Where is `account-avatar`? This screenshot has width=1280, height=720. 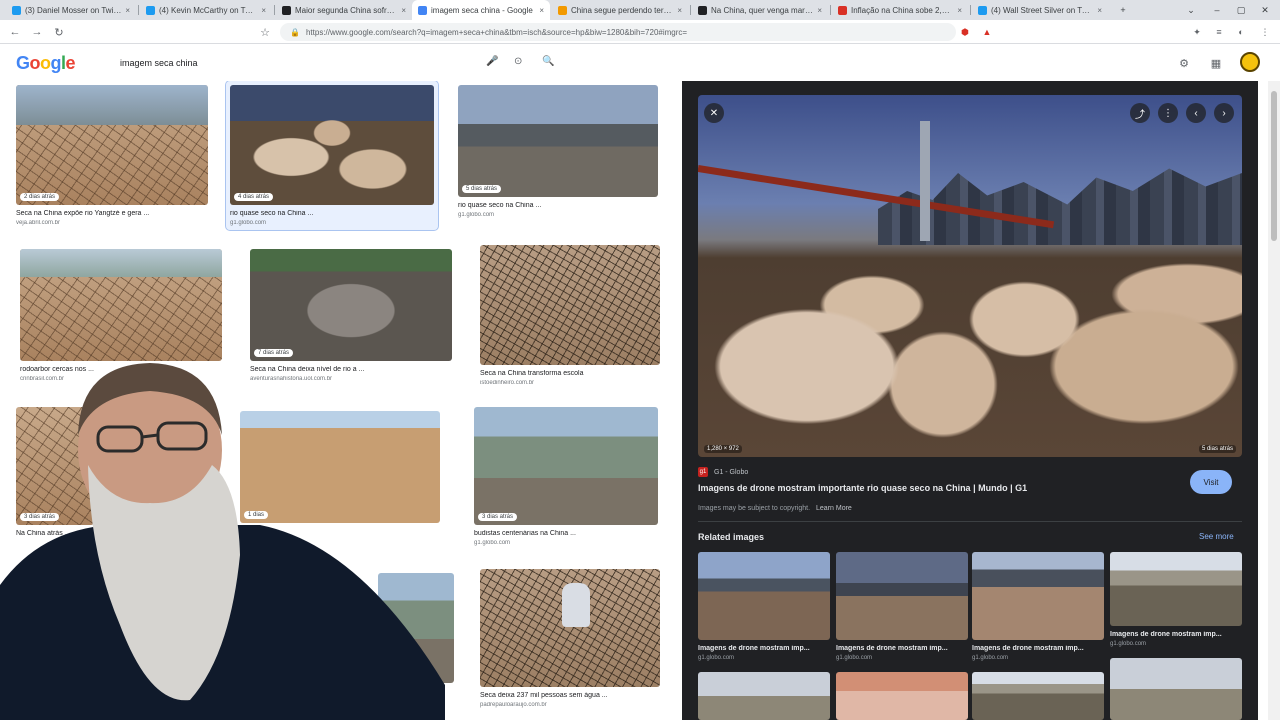 account-avatar is located at coordinates (1250, 62).